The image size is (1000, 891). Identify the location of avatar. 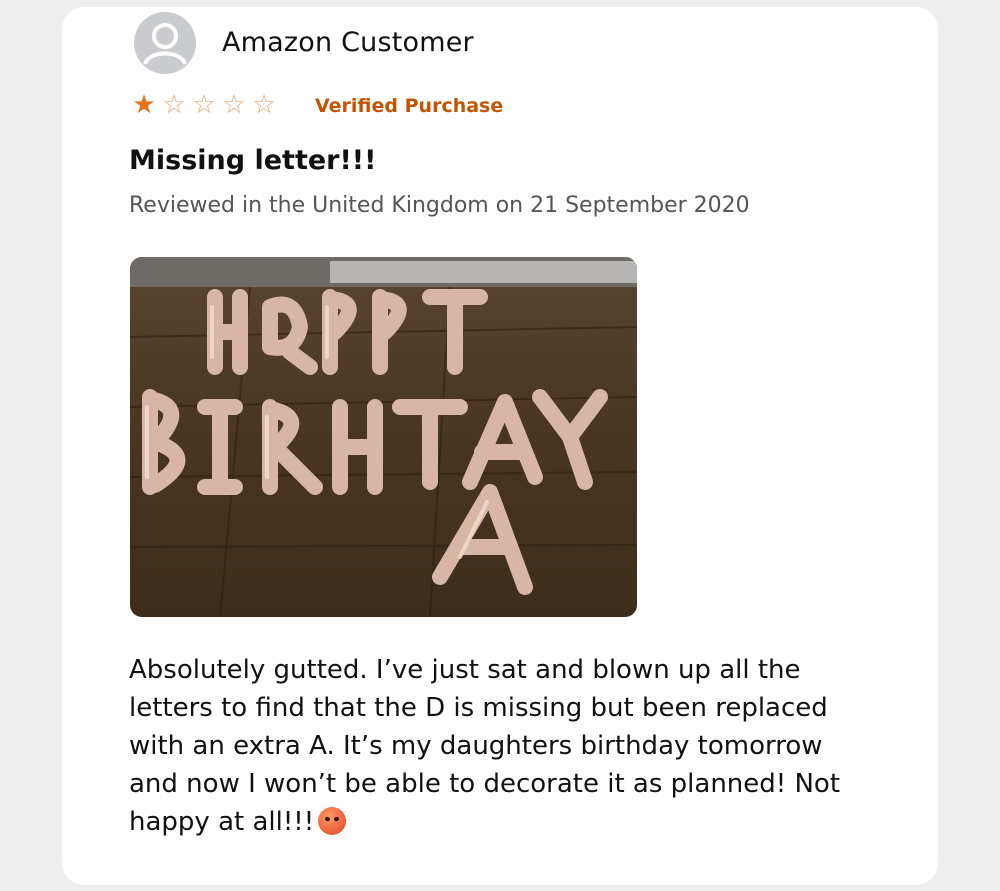
(165, 43).